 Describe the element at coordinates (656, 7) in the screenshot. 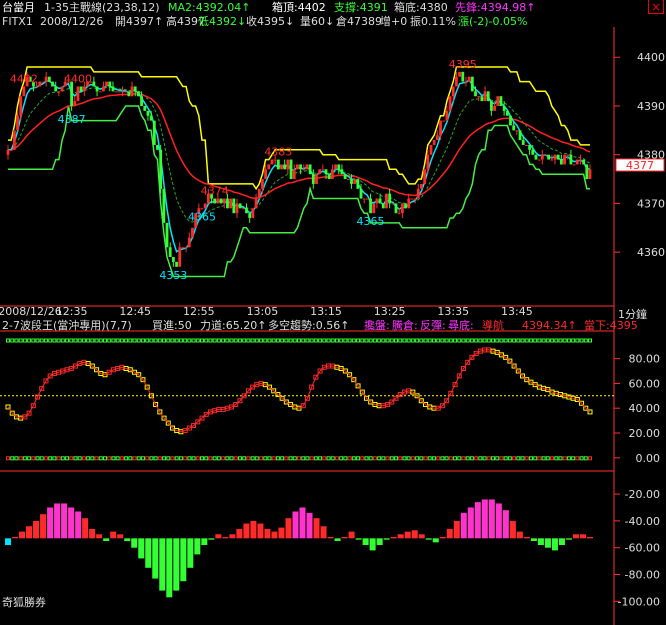

I see `close-button: ×` at that location.